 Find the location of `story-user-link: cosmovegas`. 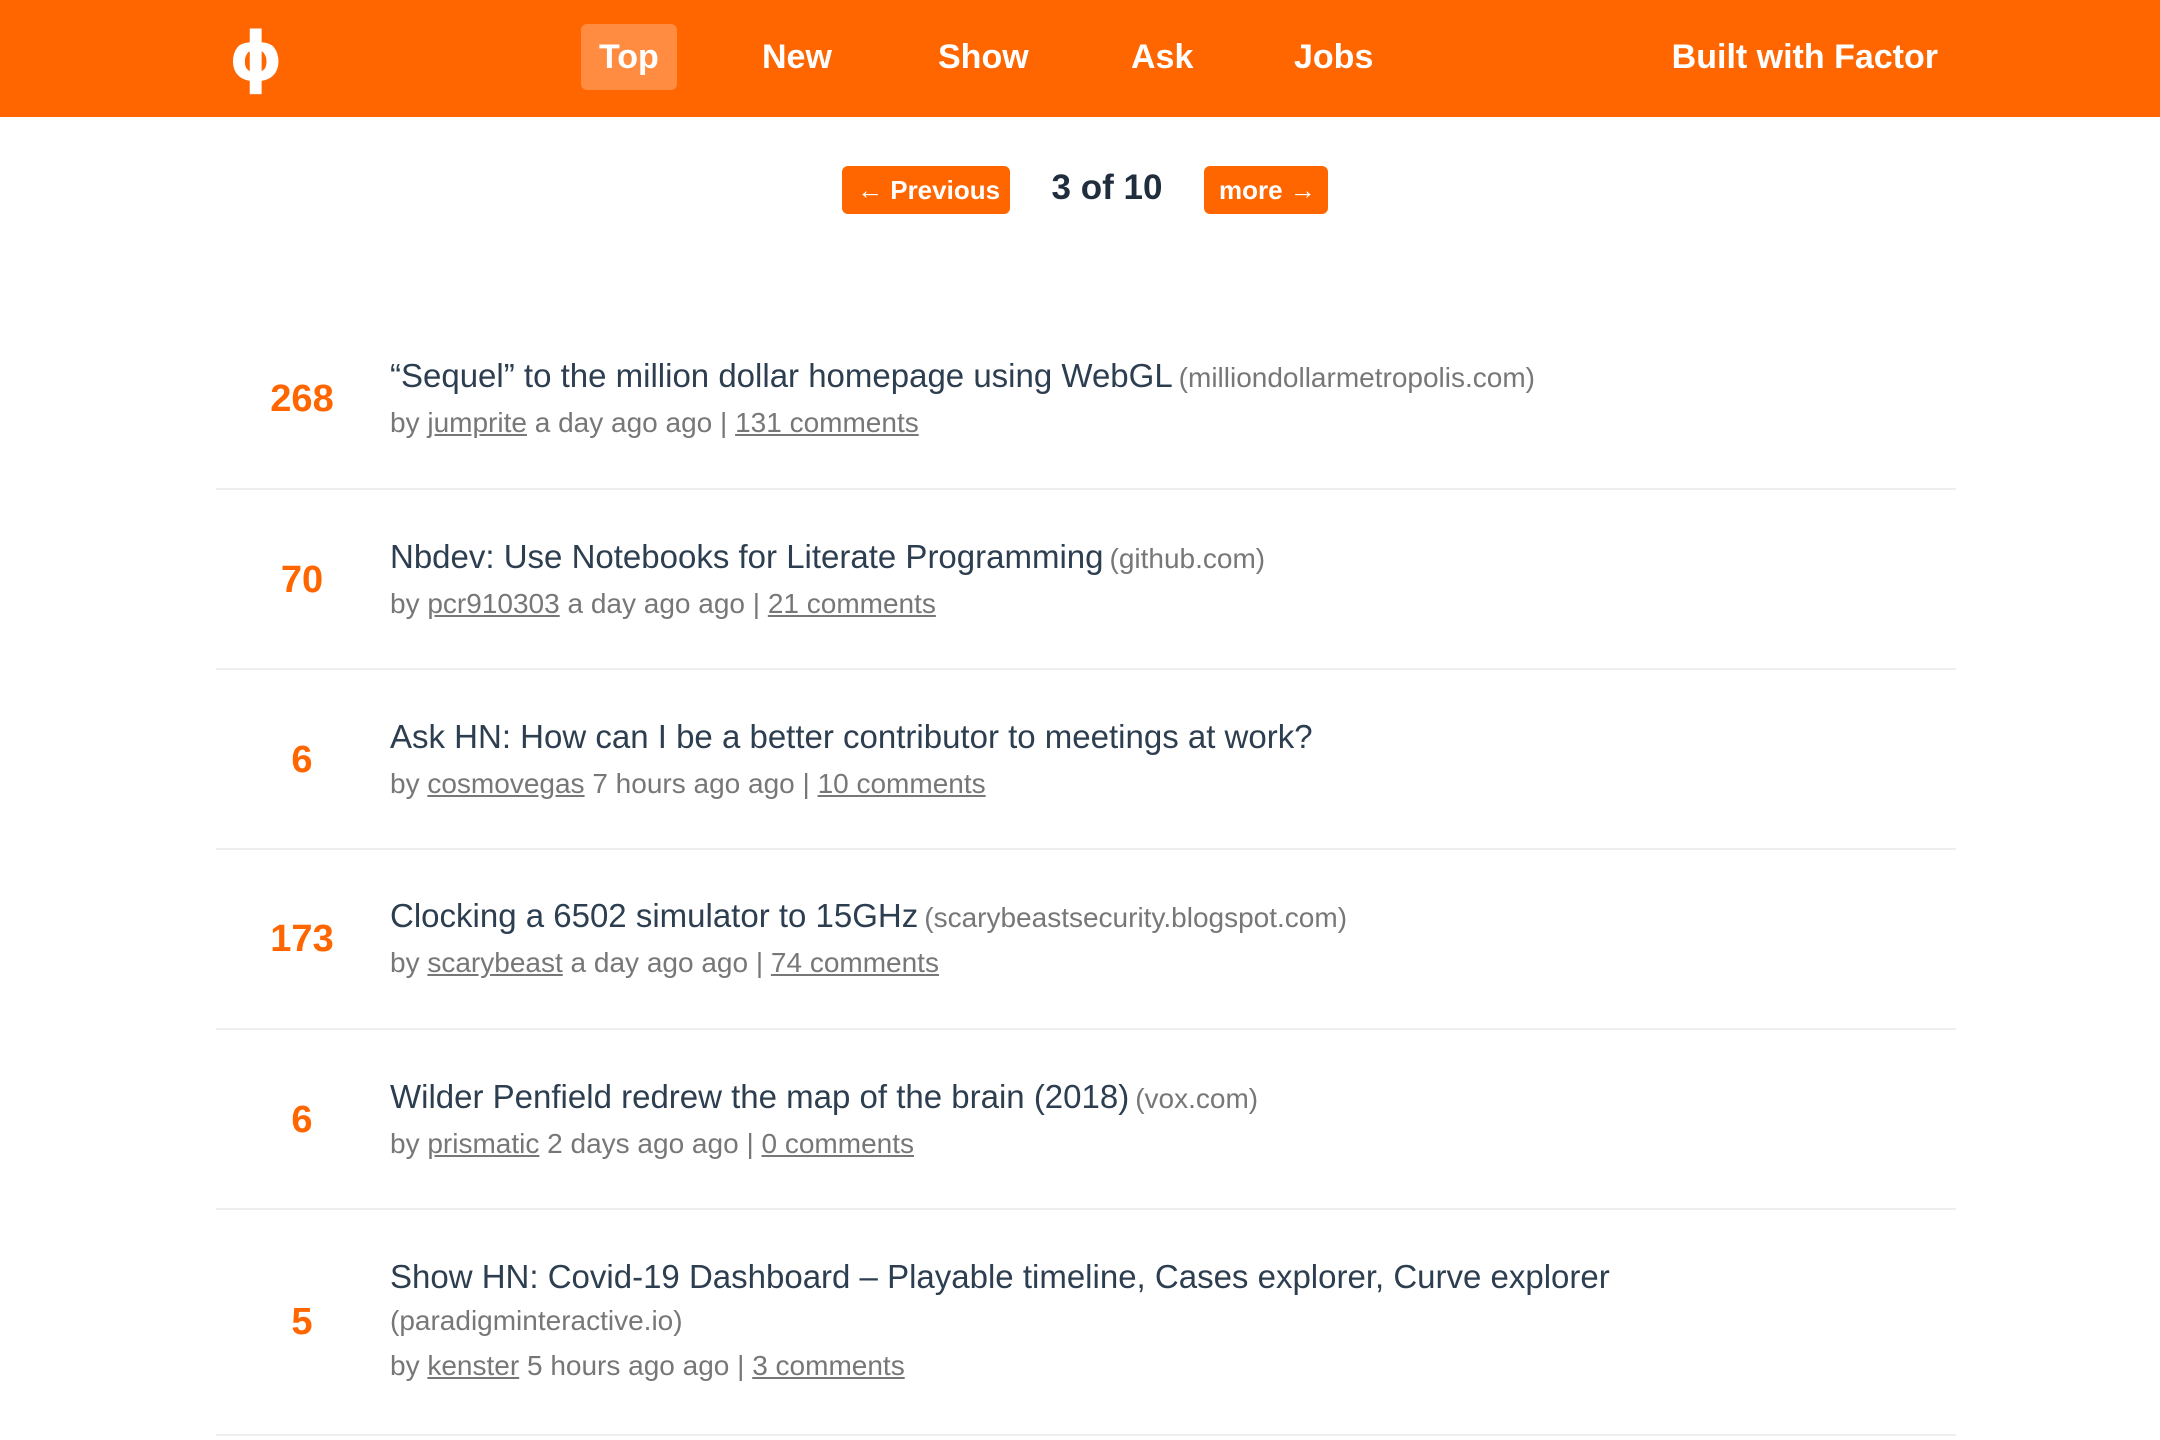

story-user-link: cosmovegas is located at coordinates (505, 783).